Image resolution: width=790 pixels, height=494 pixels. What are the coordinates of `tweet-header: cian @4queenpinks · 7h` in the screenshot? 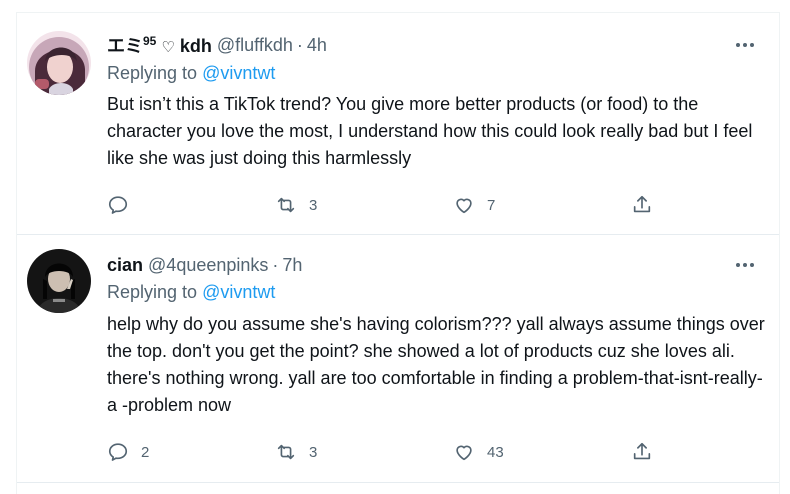 It's located at (204, 265).